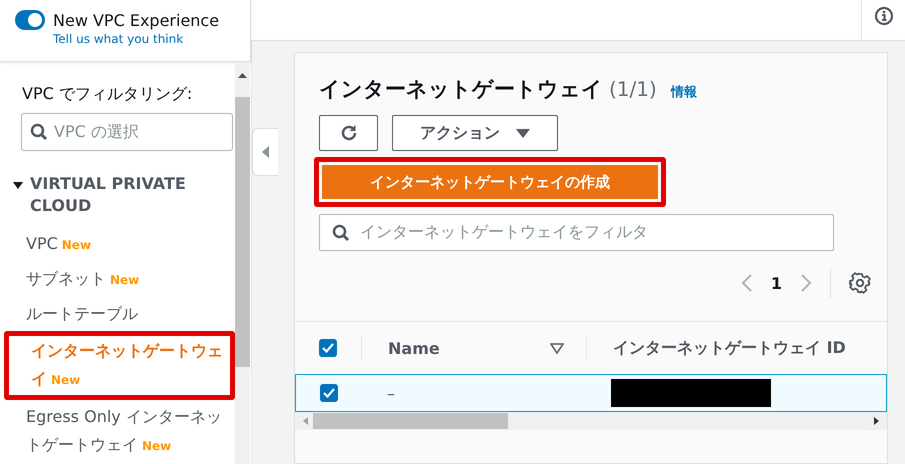 The height and width of the screenshot is (464, 905). What do you see at coordinates (117, 244) in the screenshot?
I see `nav-item: VPC New` at bounding box center [117, 244].